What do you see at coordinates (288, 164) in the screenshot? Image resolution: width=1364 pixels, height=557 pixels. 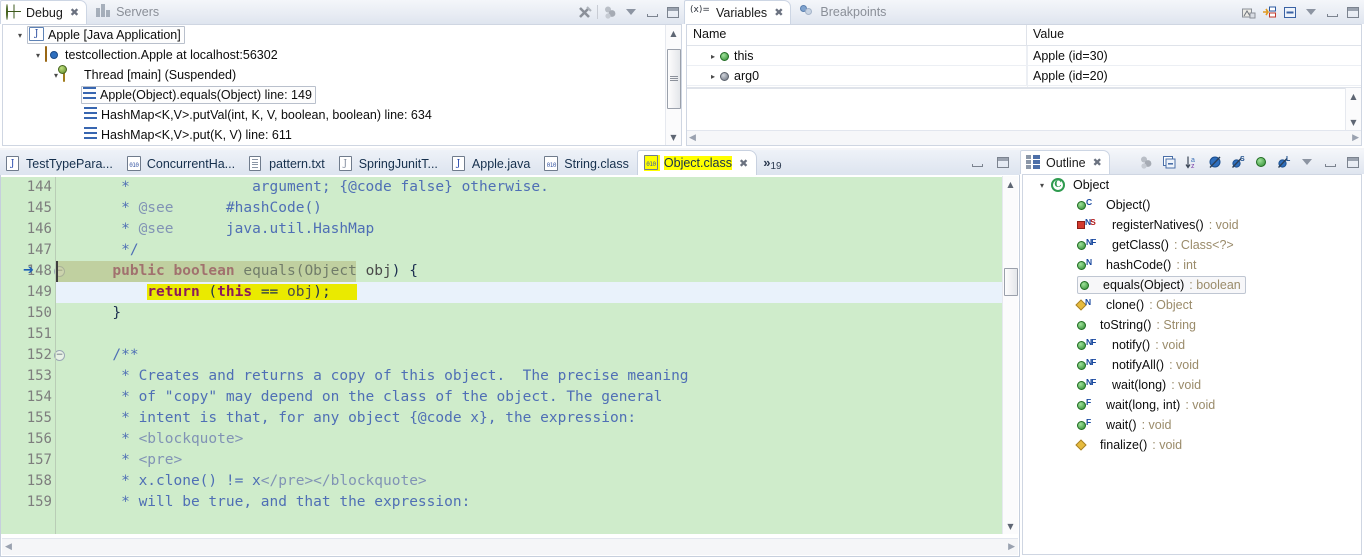 I see `editor-tab-pattern-txt: pattern.txt` at bounding box center [288, 164].